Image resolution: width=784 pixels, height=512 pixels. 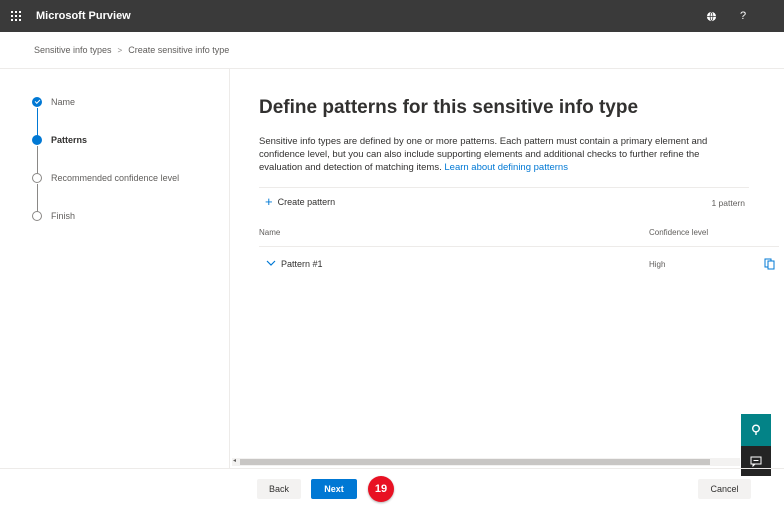 What do you see at coordinates (728, 203) in the screenshot?
I see `pattern-count: 1 pattern` at bounding box center [728, 203].